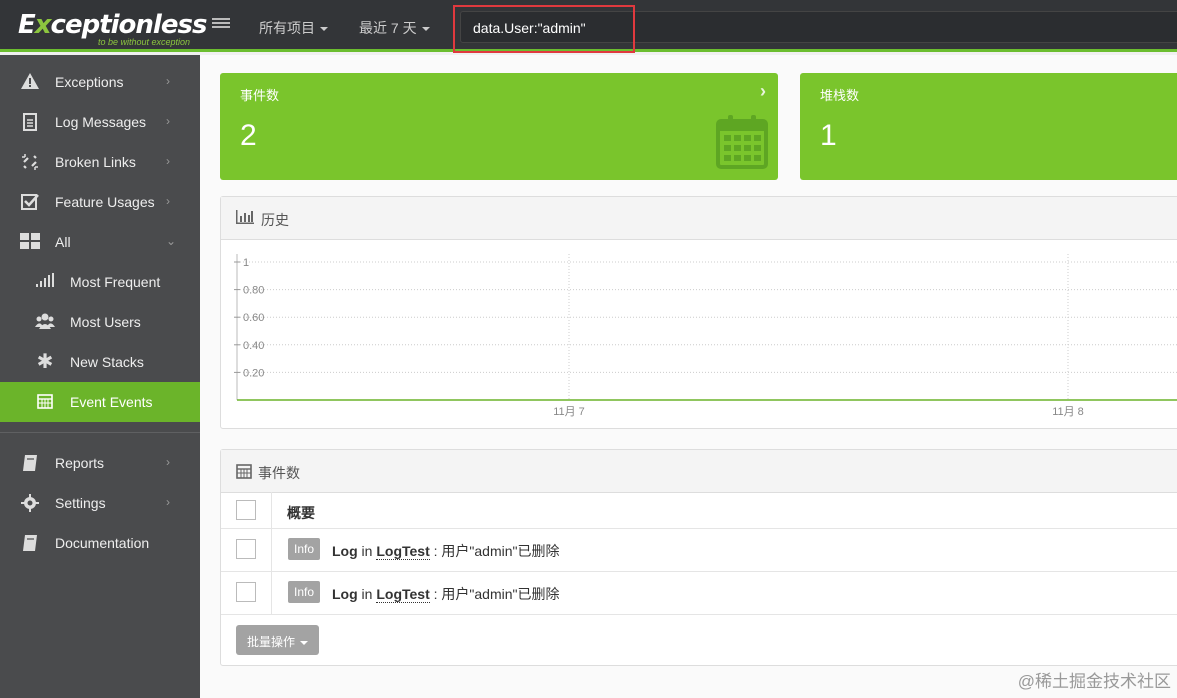 The image size is (1177, 698). Describe the element at coordinates (45, 282) in the screenshot. I see `signal-icon` at that location.